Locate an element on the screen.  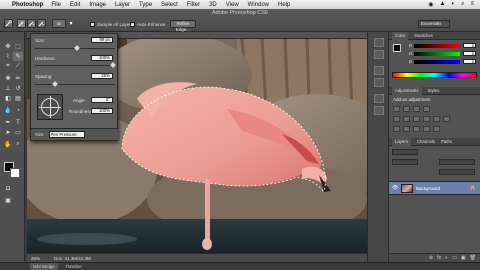
g-slider is located at coordinates (437, 54).